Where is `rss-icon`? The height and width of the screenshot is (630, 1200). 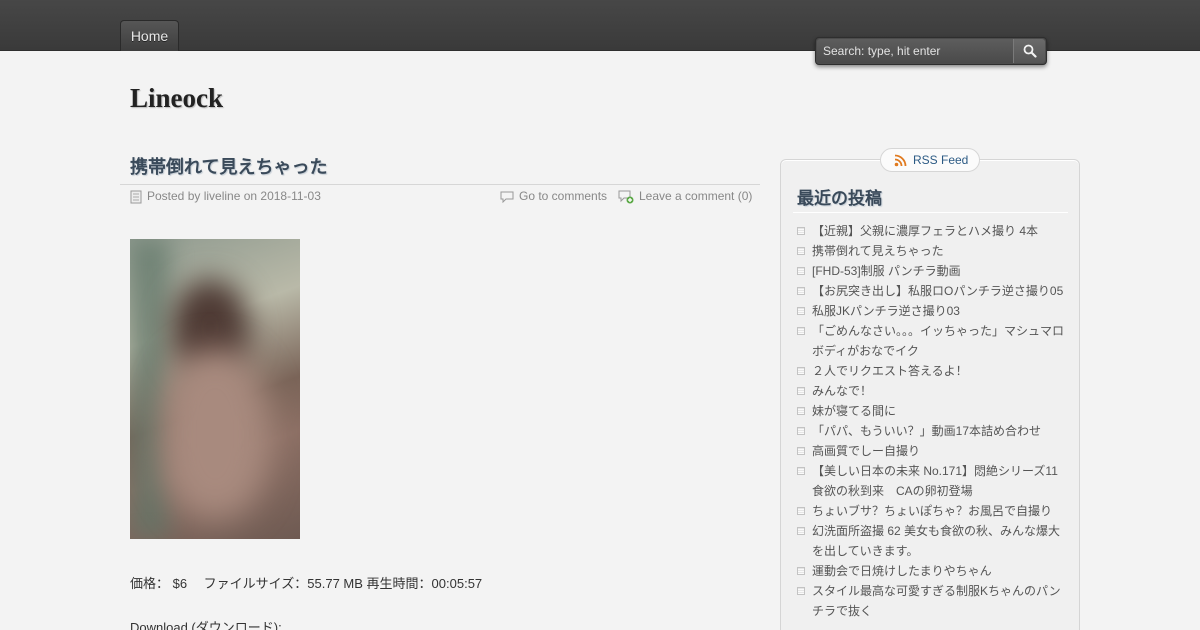 rss-icon is located at coordinates (900, 160).